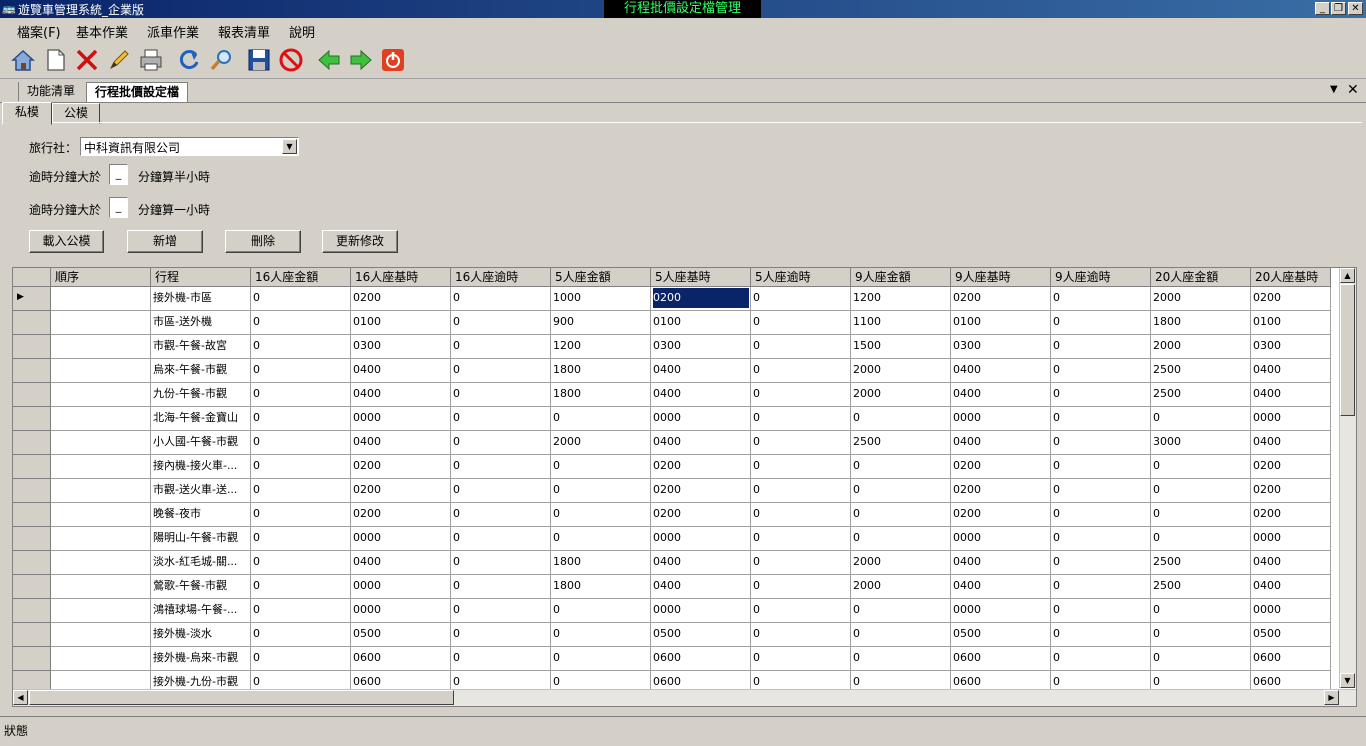 This screenshot has width=1366, height=746. What do you see at coordinates (201, 347) in the screenshot?
I see `table-cell: 市觀-午餐-故宮` at bounding box center [201, 347].